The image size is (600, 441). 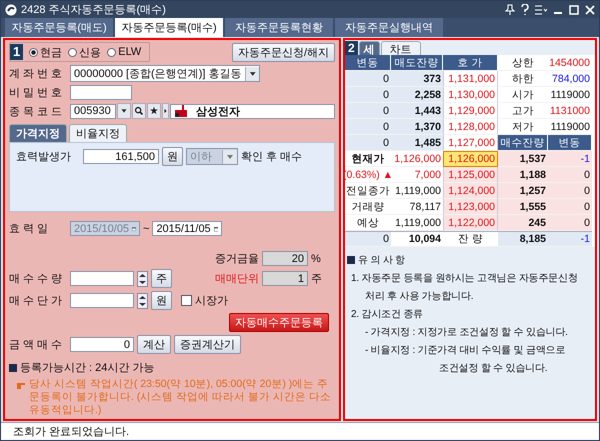 What do you see at coordinates (98, 133) in the screenshot?
I see `condition-tab: 비율지정` at bounding box center [98, 133].